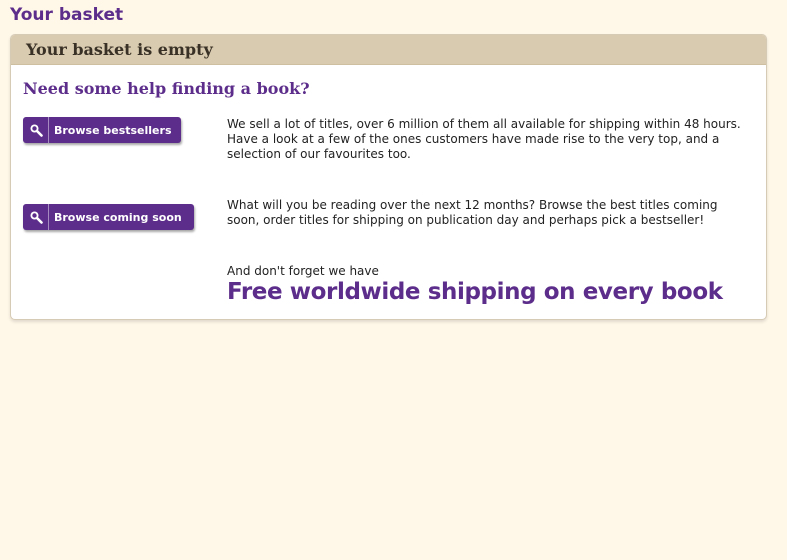 The height and width of the screenshot is (560, 787). I want to click on panel-header: Your basket is empty, so click(388, 50).